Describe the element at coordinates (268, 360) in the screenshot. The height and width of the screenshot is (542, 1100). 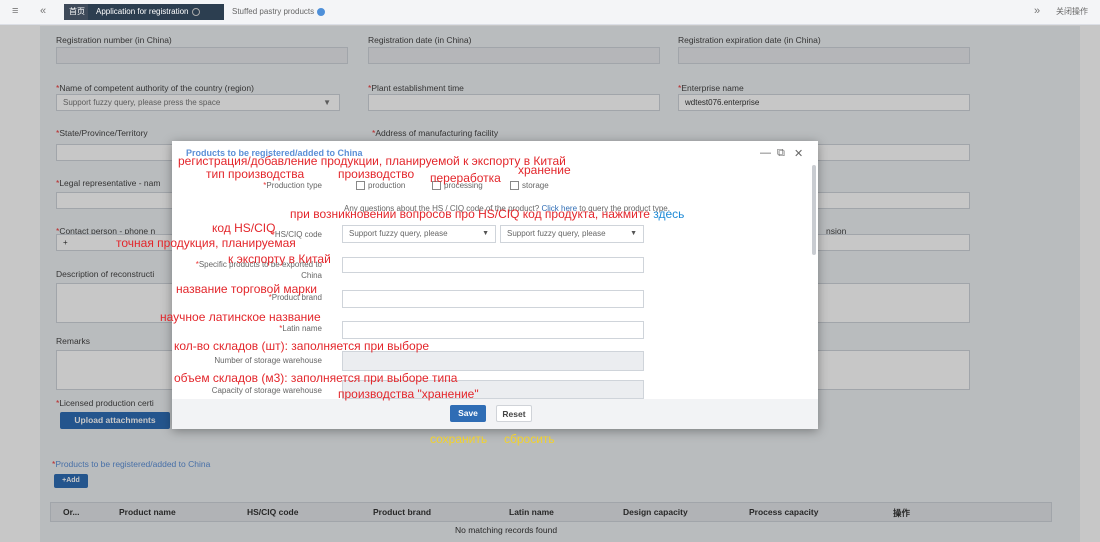
I see `storage-count-label: Number of storage warehouse` at that location.